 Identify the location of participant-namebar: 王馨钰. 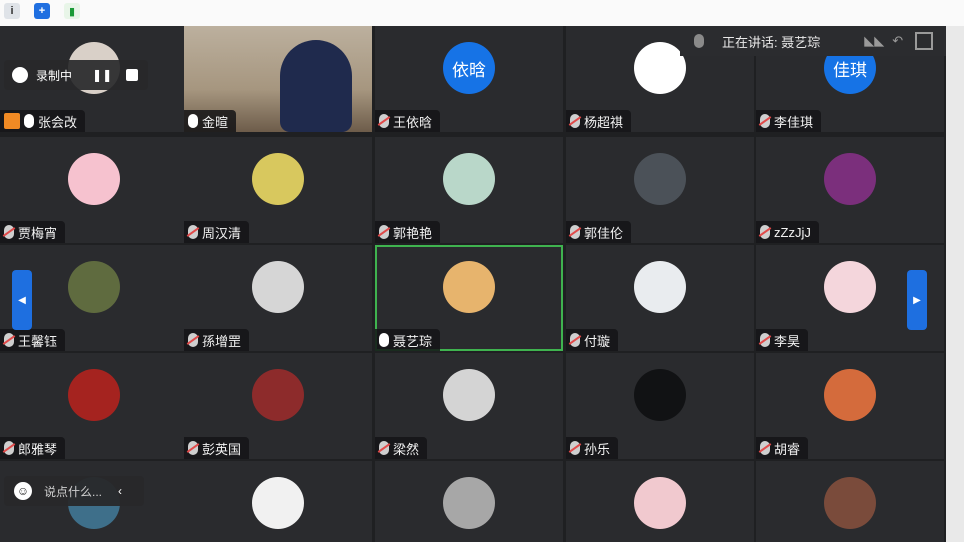
(33, 340).